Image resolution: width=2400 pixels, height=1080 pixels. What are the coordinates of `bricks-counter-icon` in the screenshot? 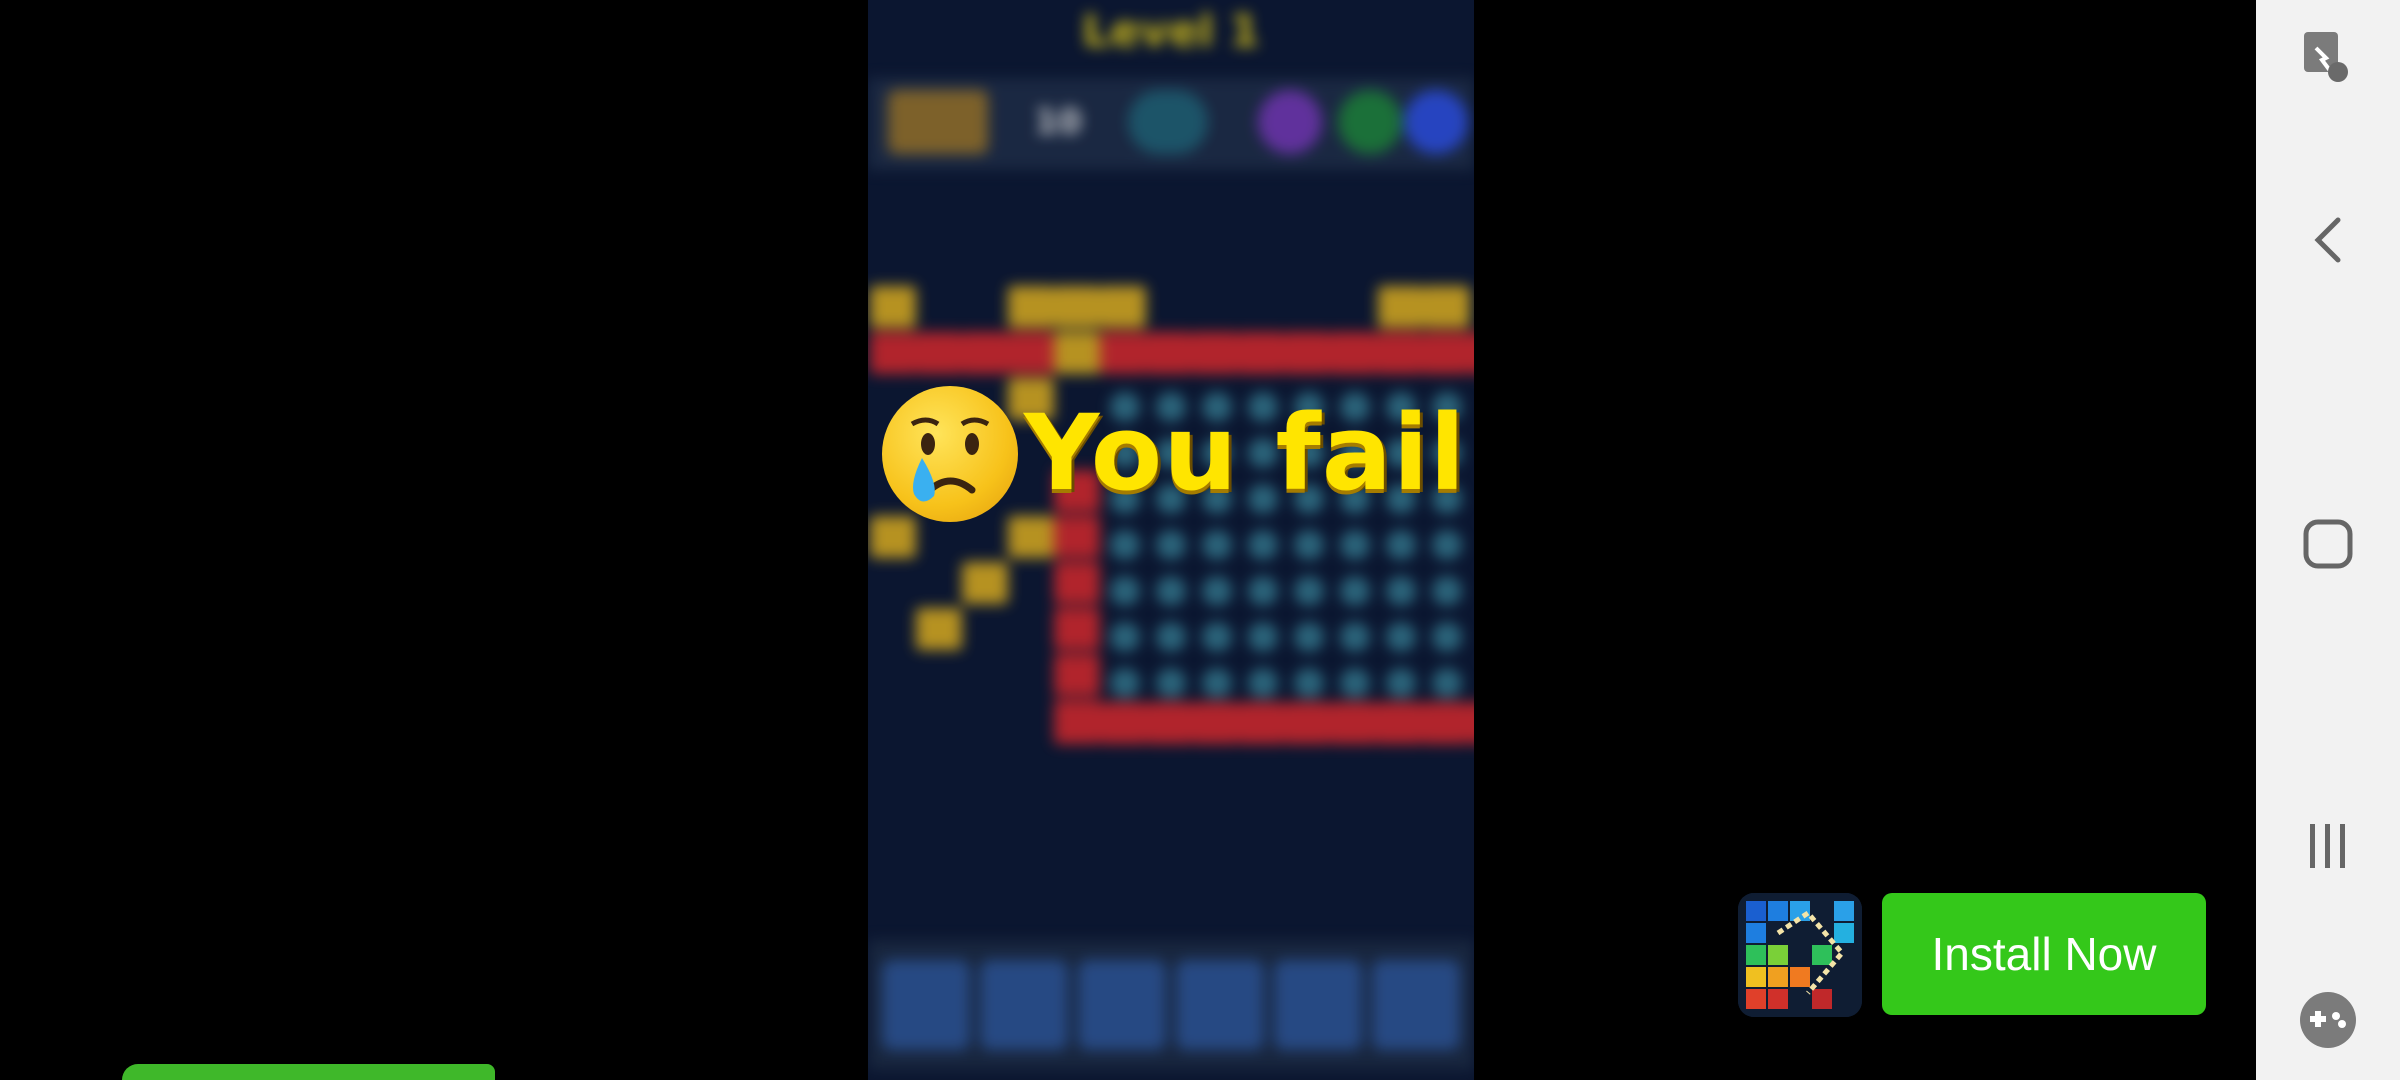 It's located at (938, 122).